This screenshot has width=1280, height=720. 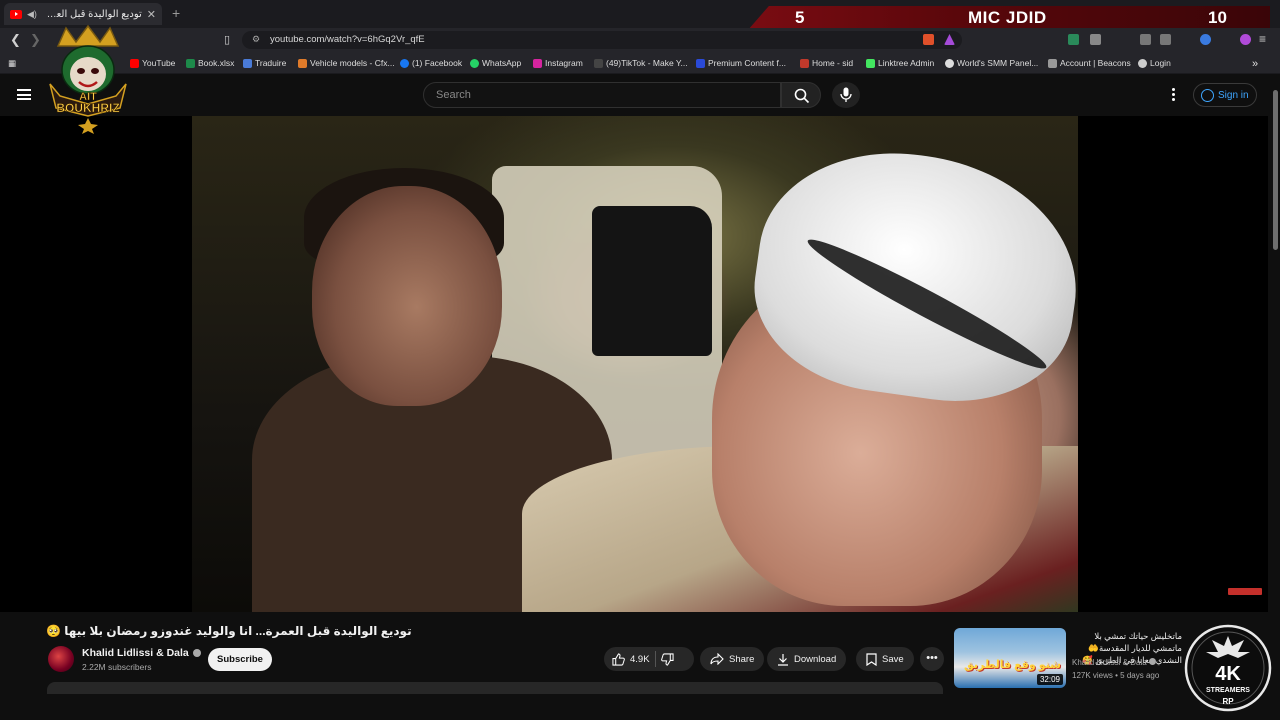 I want to click on extension-icon, so click(x=1073, y=39).